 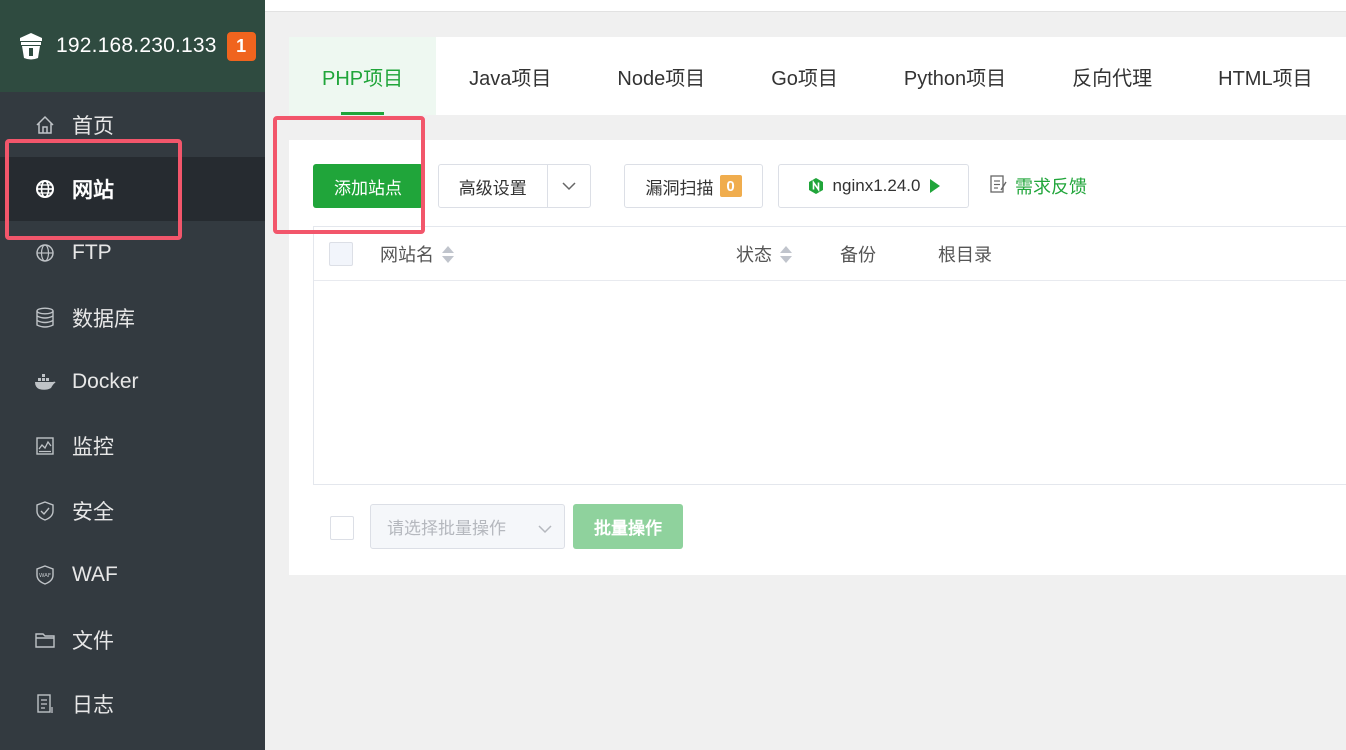 What do you see at coordinates (132, 704) in the screenshot?
I see `sidebar-item-logs: 日志` at bounding box center [132, 704].